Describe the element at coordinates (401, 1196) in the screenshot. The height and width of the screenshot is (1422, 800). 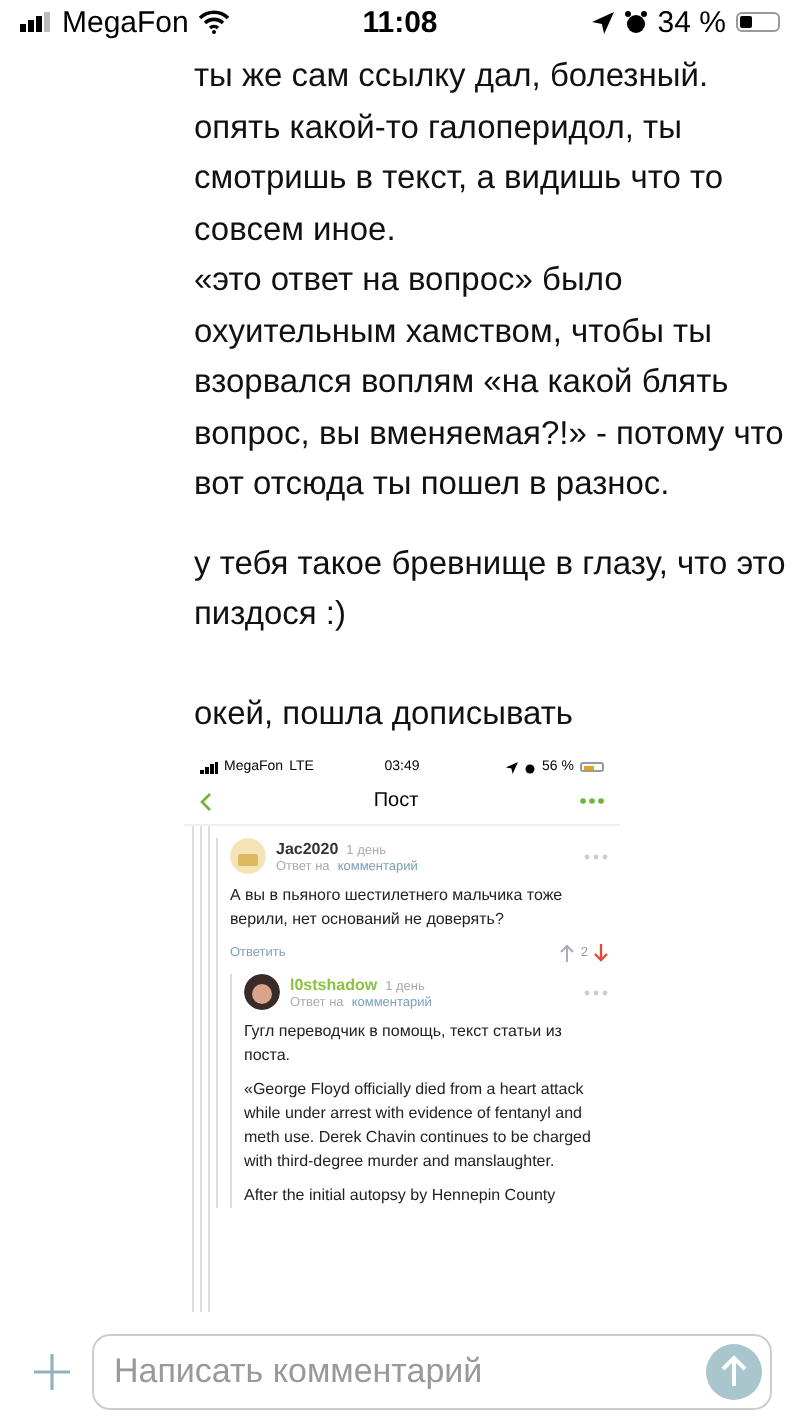
I see `comment-paragraph: After the initial autopsy by Hennepin County` at that location.